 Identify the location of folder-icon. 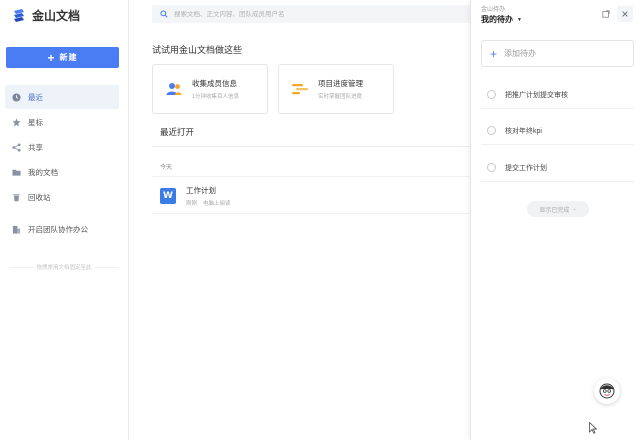
(16, 172).